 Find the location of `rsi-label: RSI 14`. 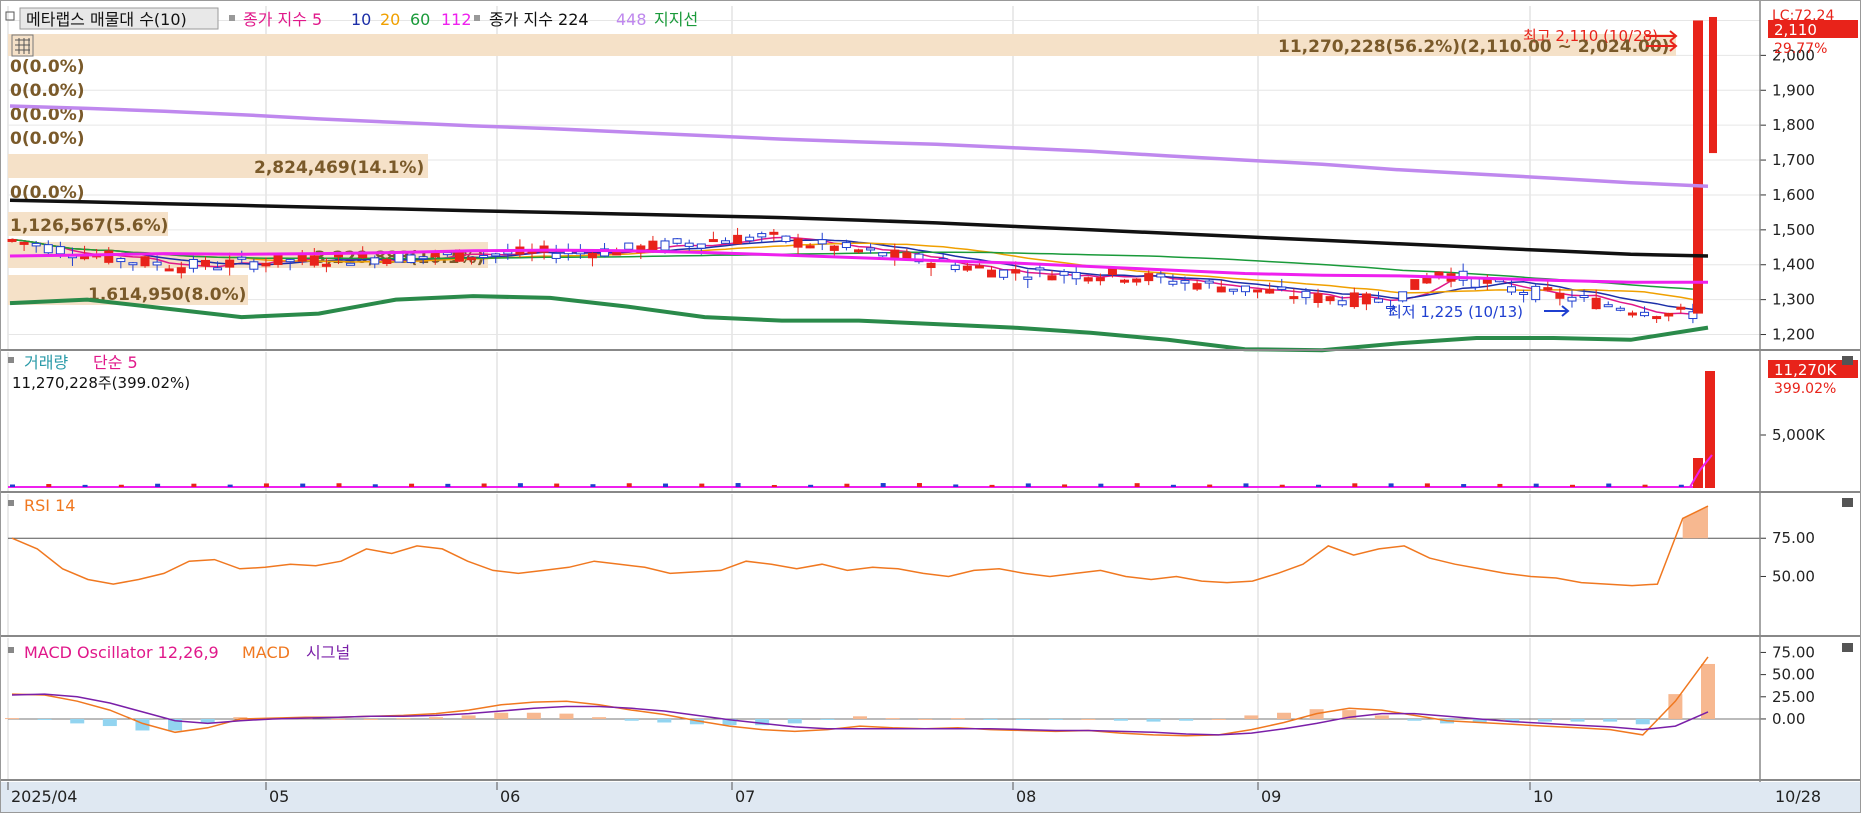

rsi-label: RSI 14 is located at coordinates (49, 505).